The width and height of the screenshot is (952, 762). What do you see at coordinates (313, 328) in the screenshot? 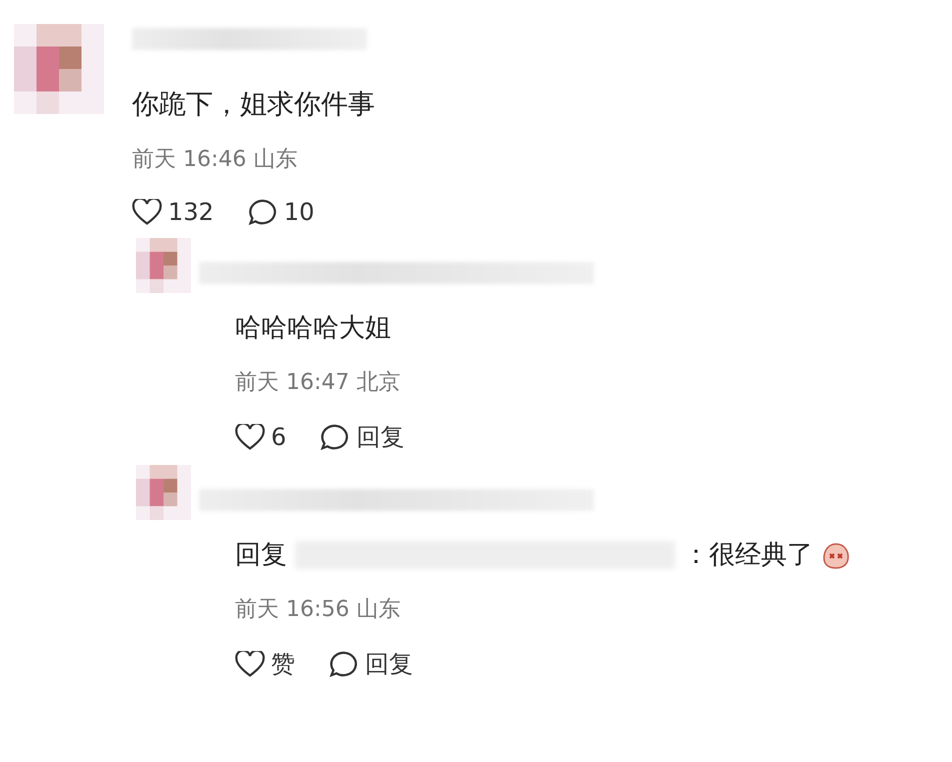
I see `comment-text: 哈哈哈哈大姐` at bounding box center [313, 328].